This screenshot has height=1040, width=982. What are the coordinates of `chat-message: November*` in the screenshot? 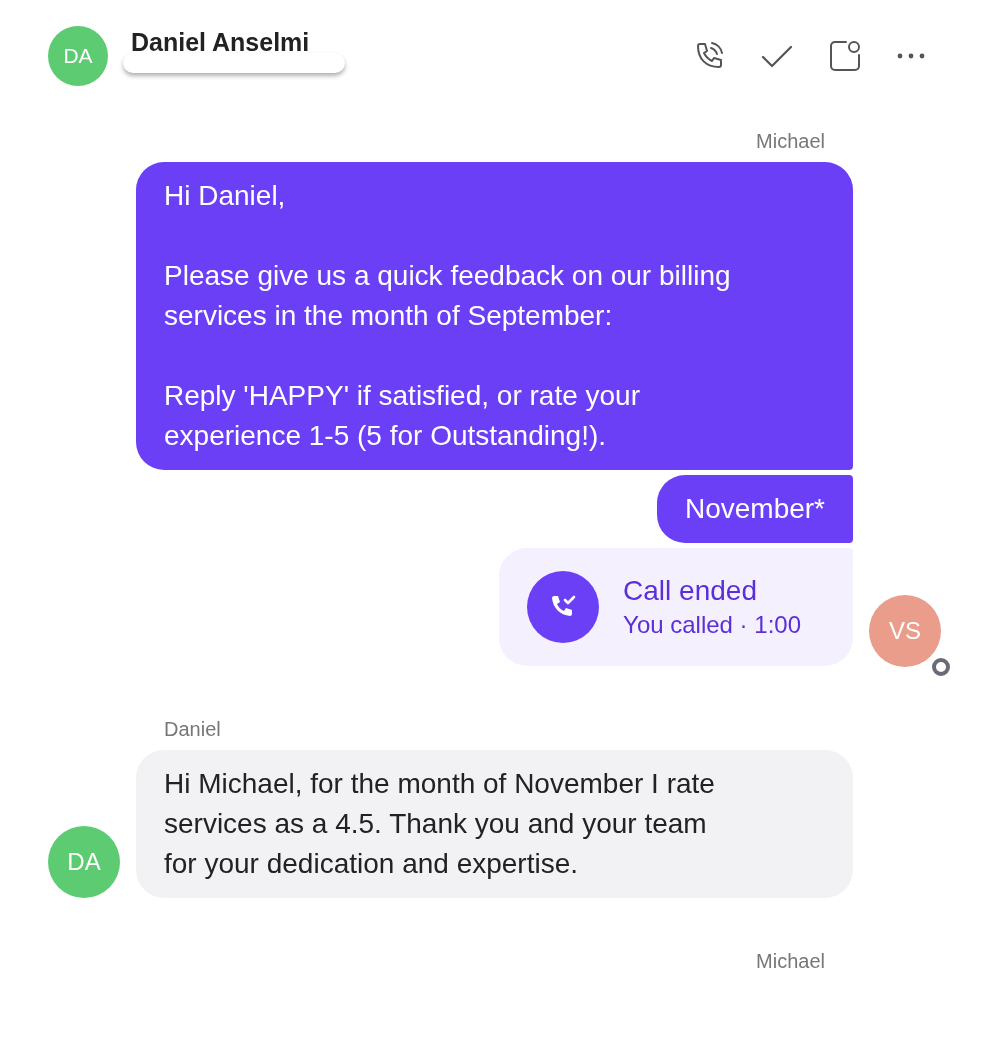 It's located at (754, 509).